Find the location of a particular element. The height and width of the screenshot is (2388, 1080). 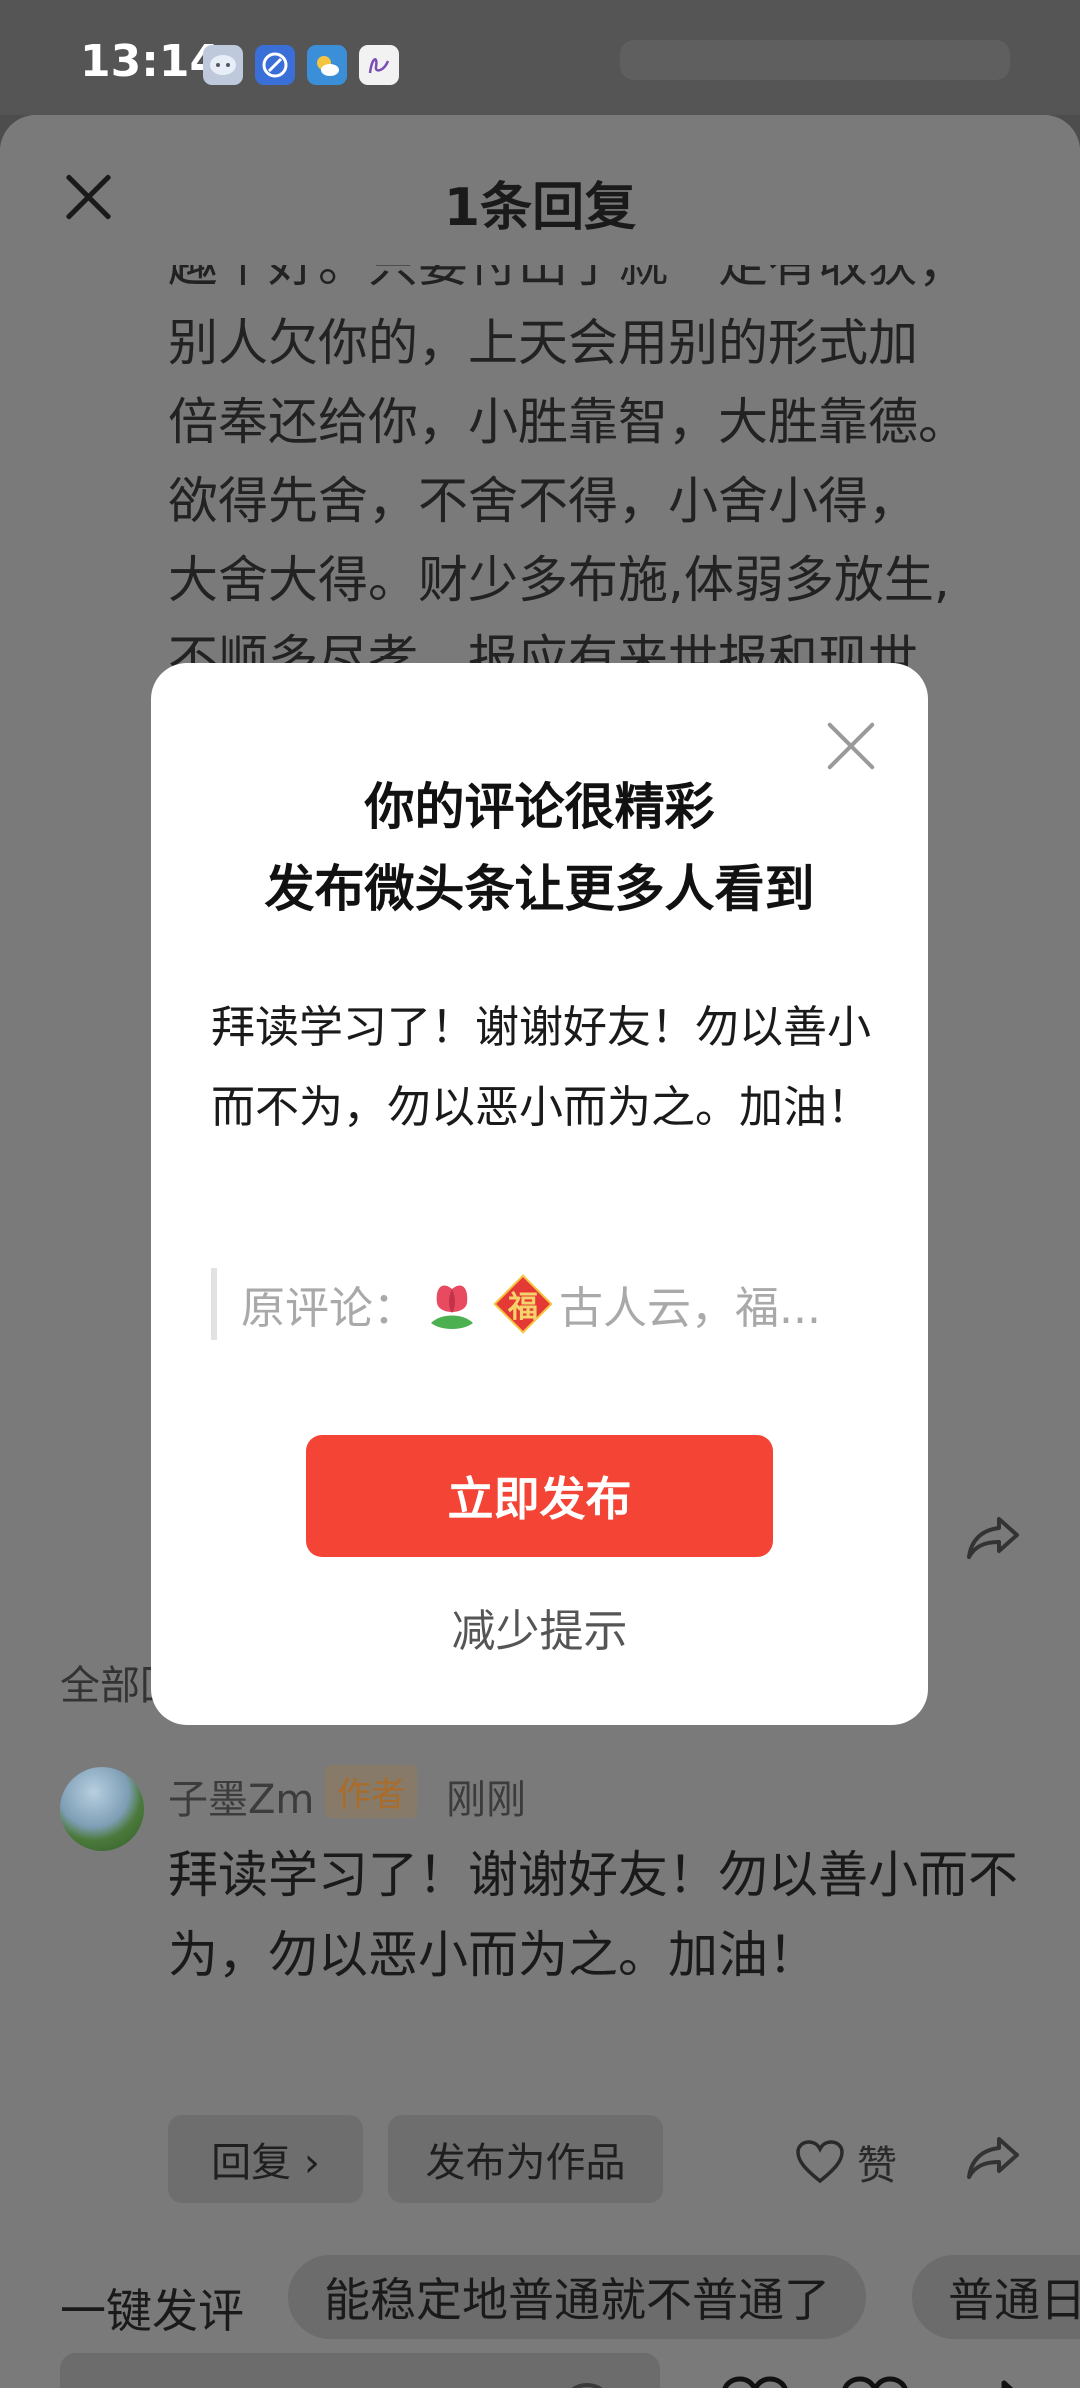

like-button: 赞 is located at coordinates (846, 2162).